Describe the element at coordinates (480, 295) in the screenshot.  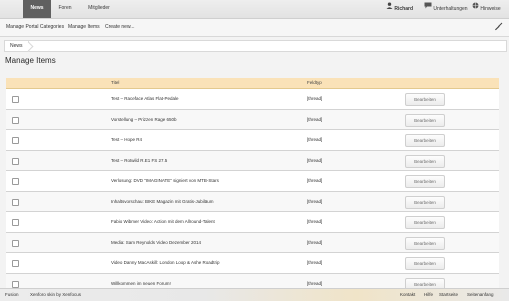
I see `footer-top-link: Seitenanfang` at that location.